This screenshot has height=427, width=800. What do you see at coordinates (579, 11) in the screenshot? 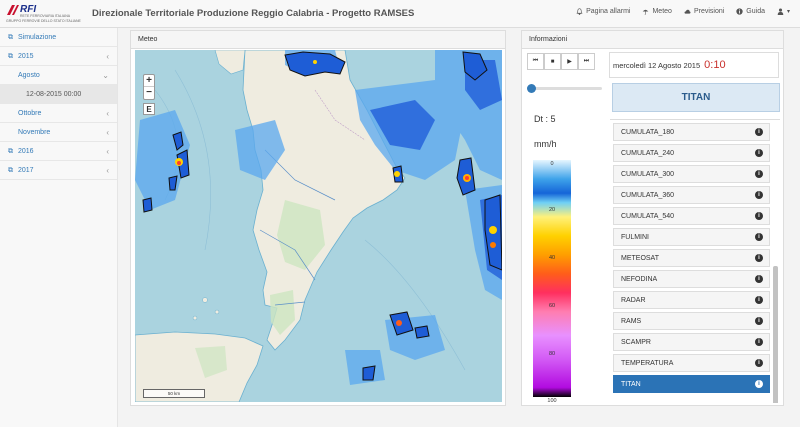
I see `bell-icon` at bounding box center [579, 11].